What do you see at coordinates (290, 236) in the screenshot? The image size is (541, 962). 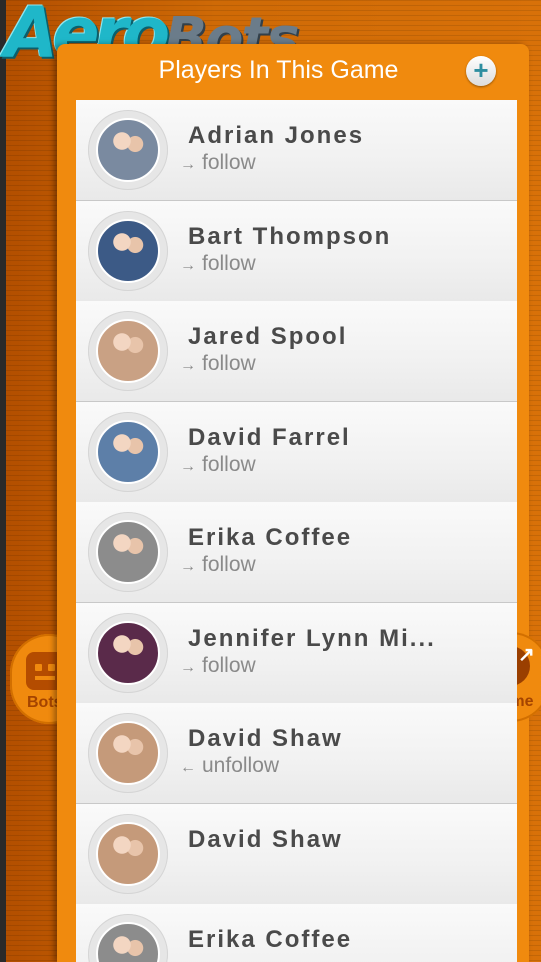 I see `player-name: Bart Thompson` at bounding box center [290, 236].